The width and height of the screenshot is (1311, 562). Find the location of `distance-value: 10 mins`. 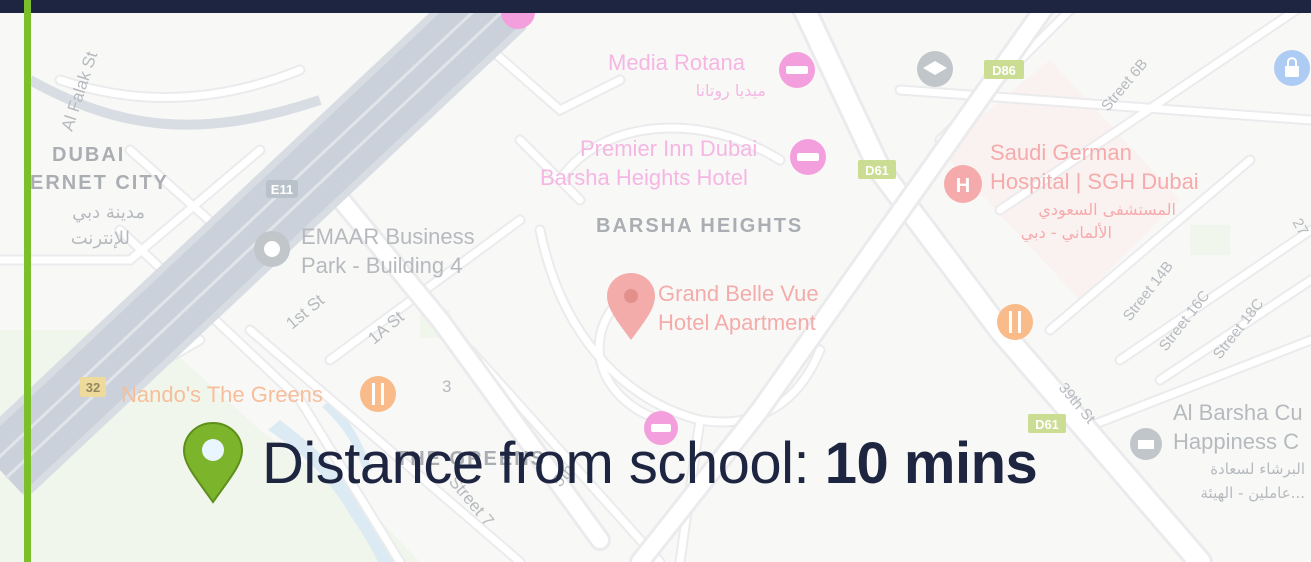

distance-value: 10 mins is located at coordinates (931, 463).